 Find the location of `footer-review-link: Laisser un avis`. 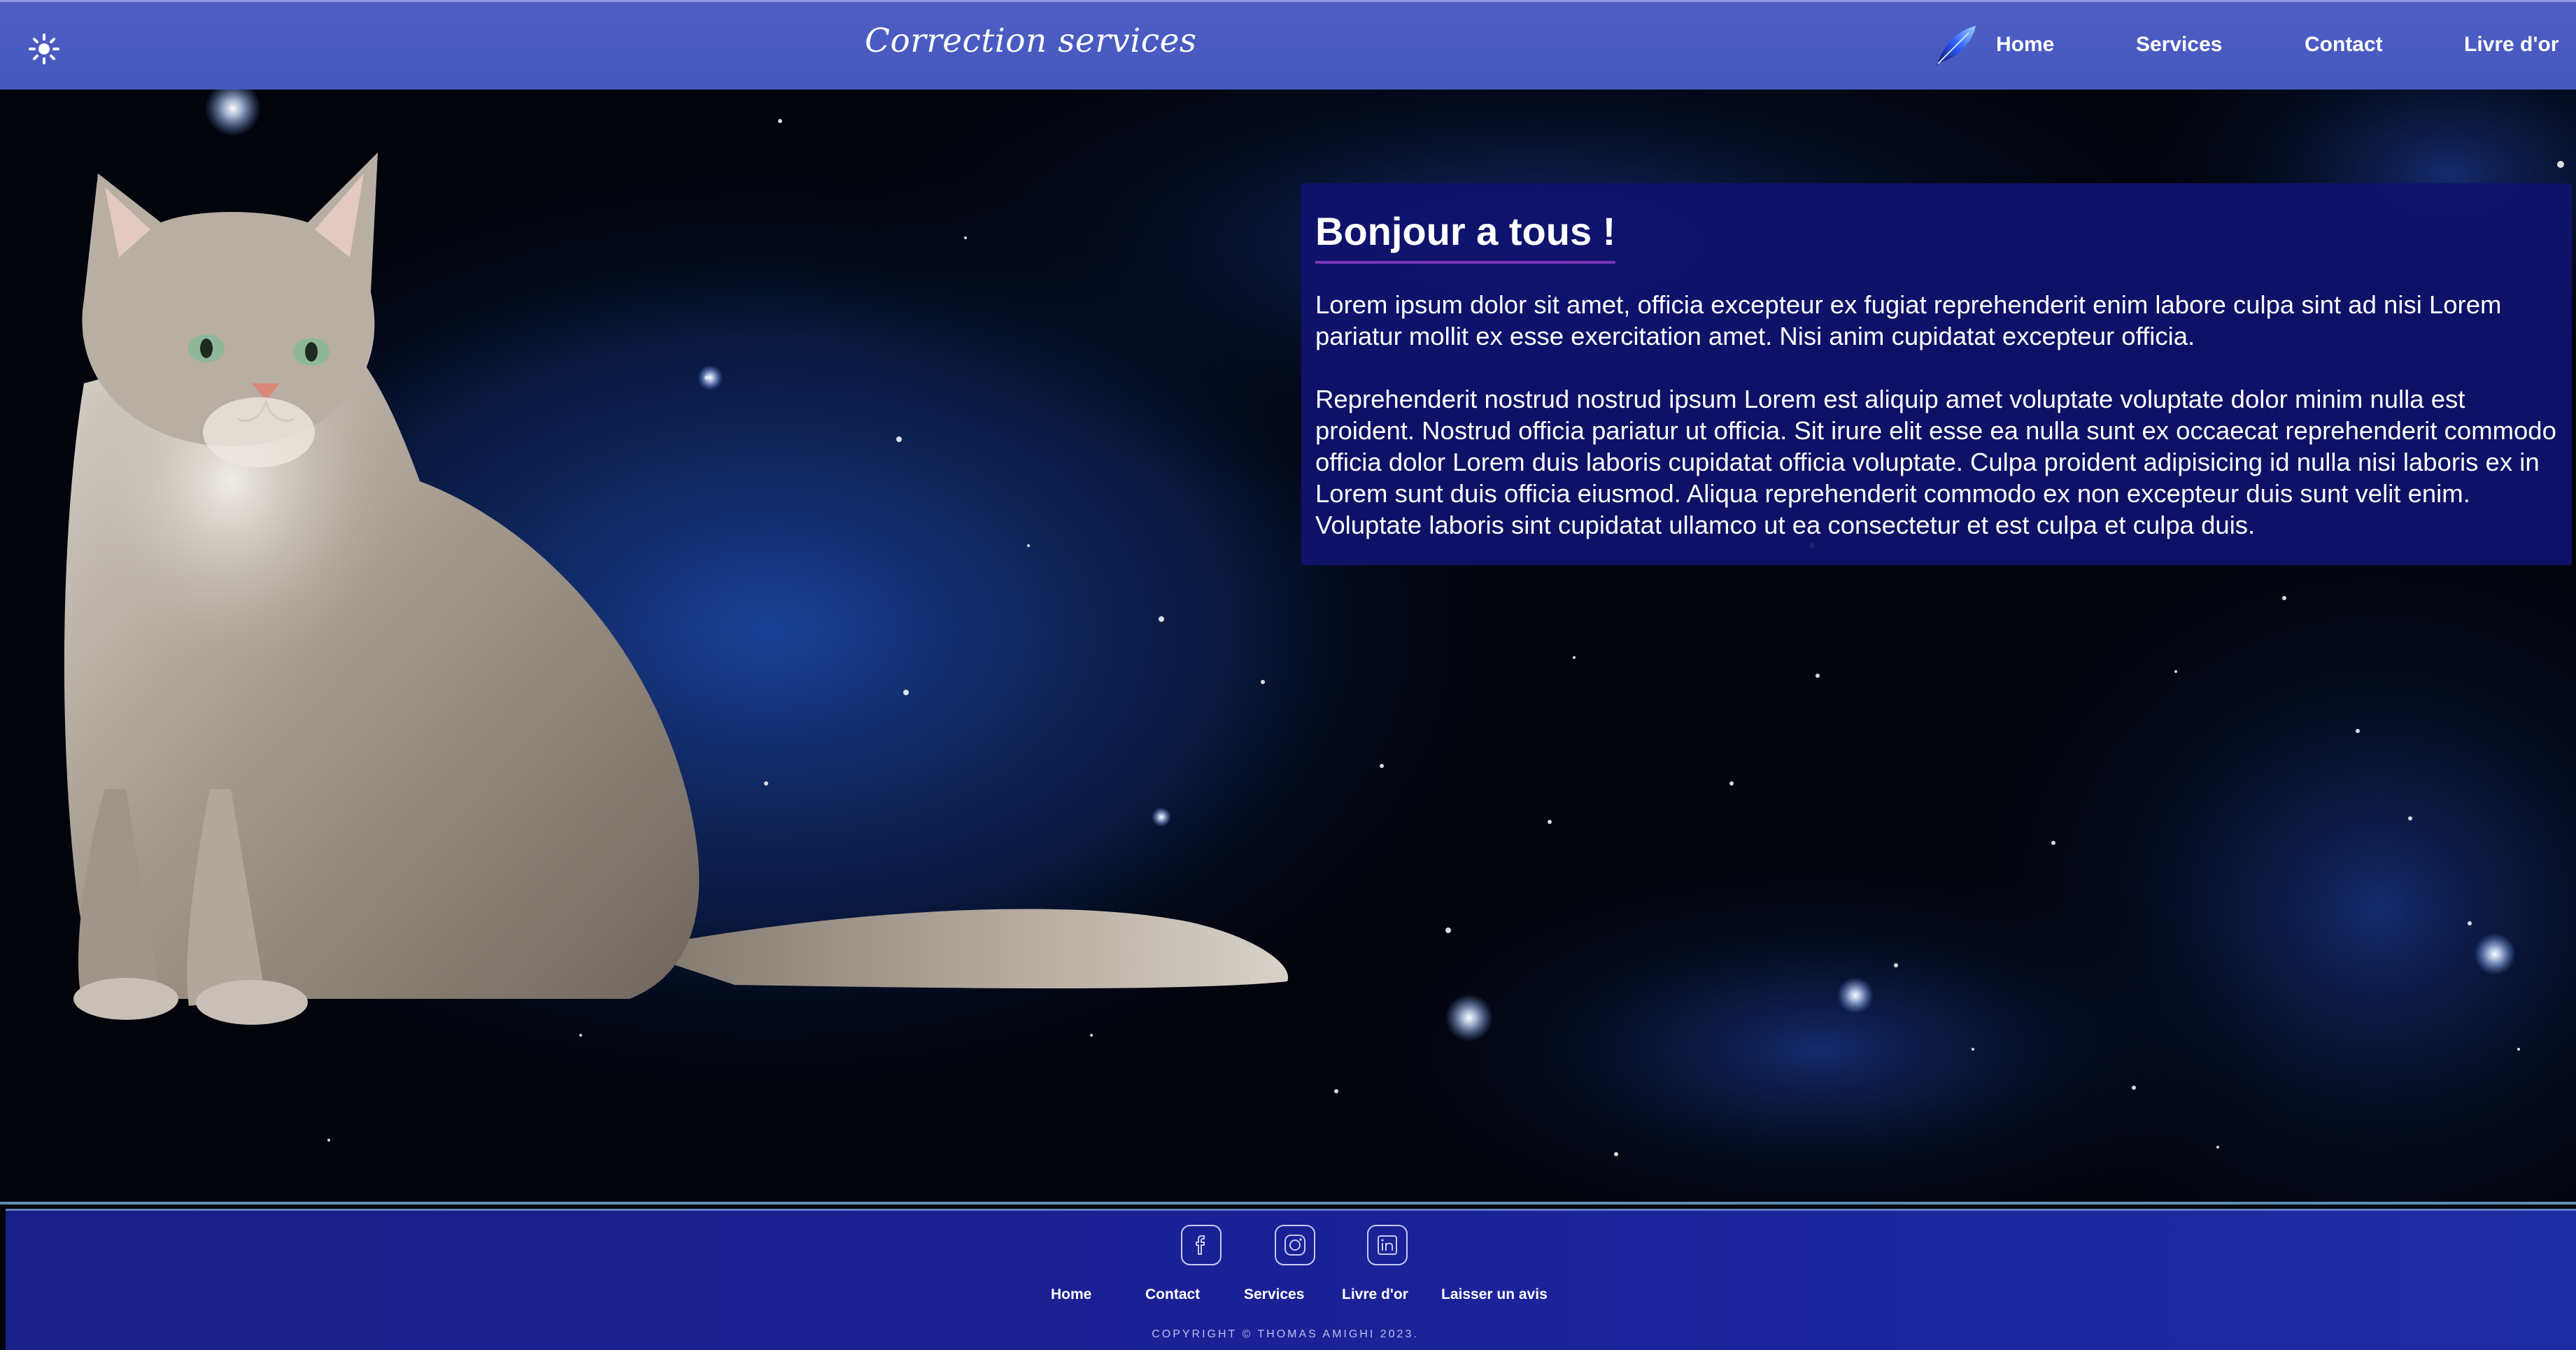

footer-review-link: Laisser un avis is located at coordinates (1494, 1294).